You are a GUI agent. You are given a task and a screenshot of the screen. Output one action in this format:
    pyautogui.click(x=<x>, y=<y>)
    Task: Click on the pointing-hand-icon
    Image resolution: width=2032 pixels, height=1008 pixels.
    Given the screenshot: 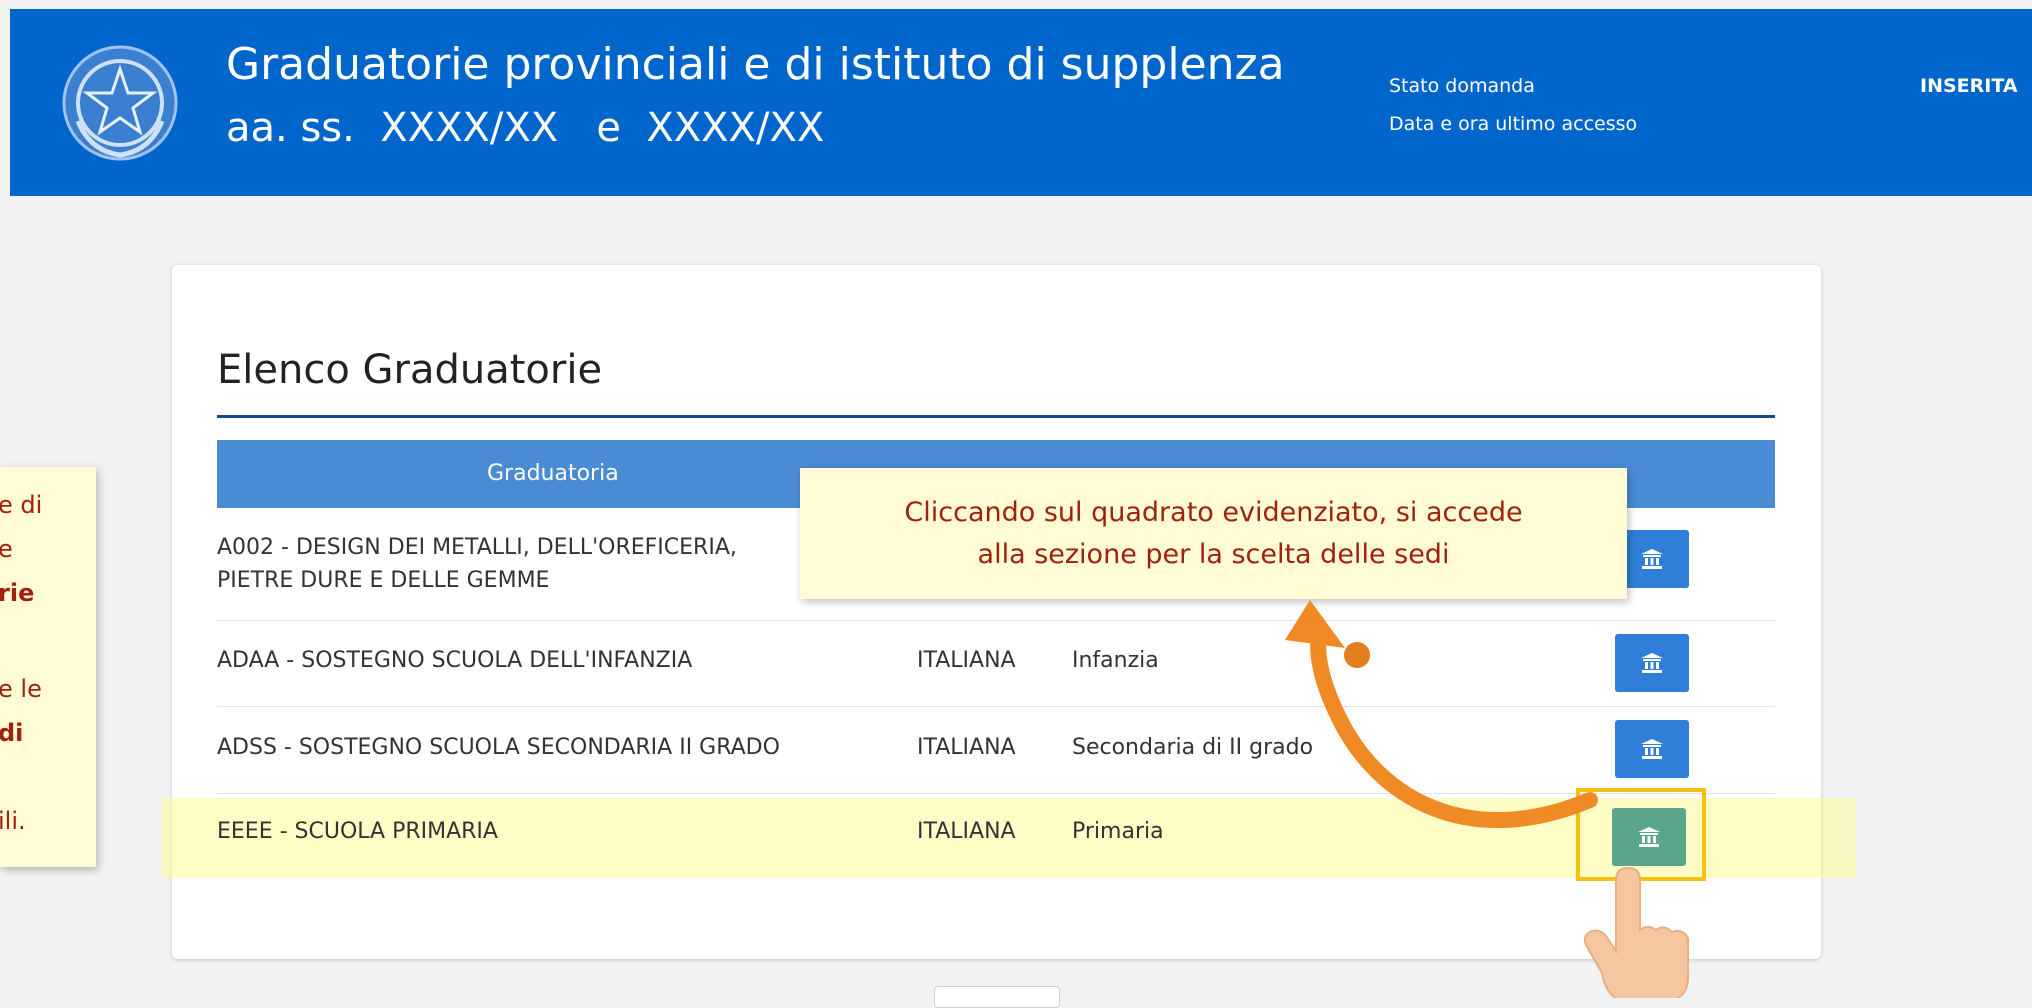 What is the action you would take?
    pyautogui.click(x=1636, y=932)
    